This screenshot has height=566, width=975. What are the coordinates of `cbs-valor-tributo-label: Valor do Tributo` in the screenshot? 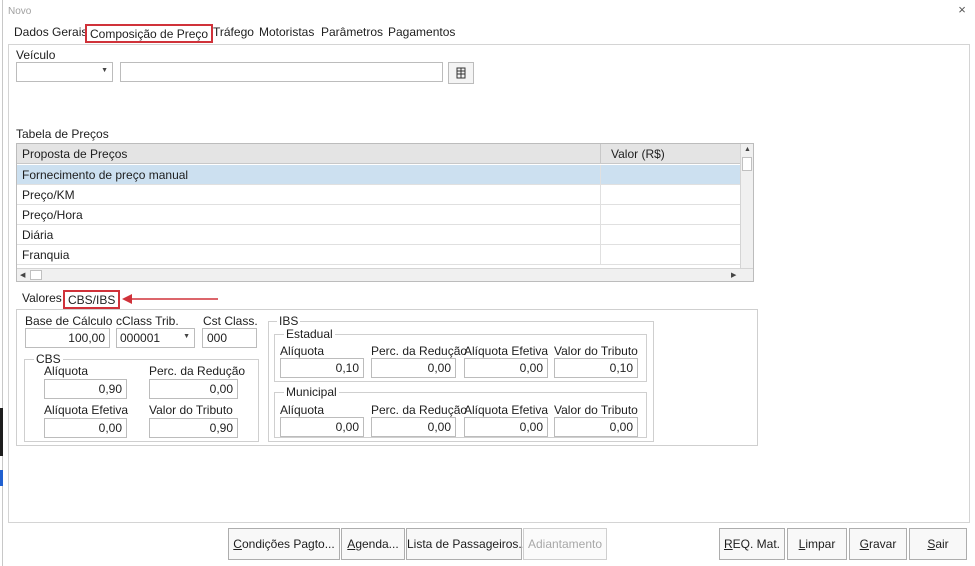 It's located at (191, 410).